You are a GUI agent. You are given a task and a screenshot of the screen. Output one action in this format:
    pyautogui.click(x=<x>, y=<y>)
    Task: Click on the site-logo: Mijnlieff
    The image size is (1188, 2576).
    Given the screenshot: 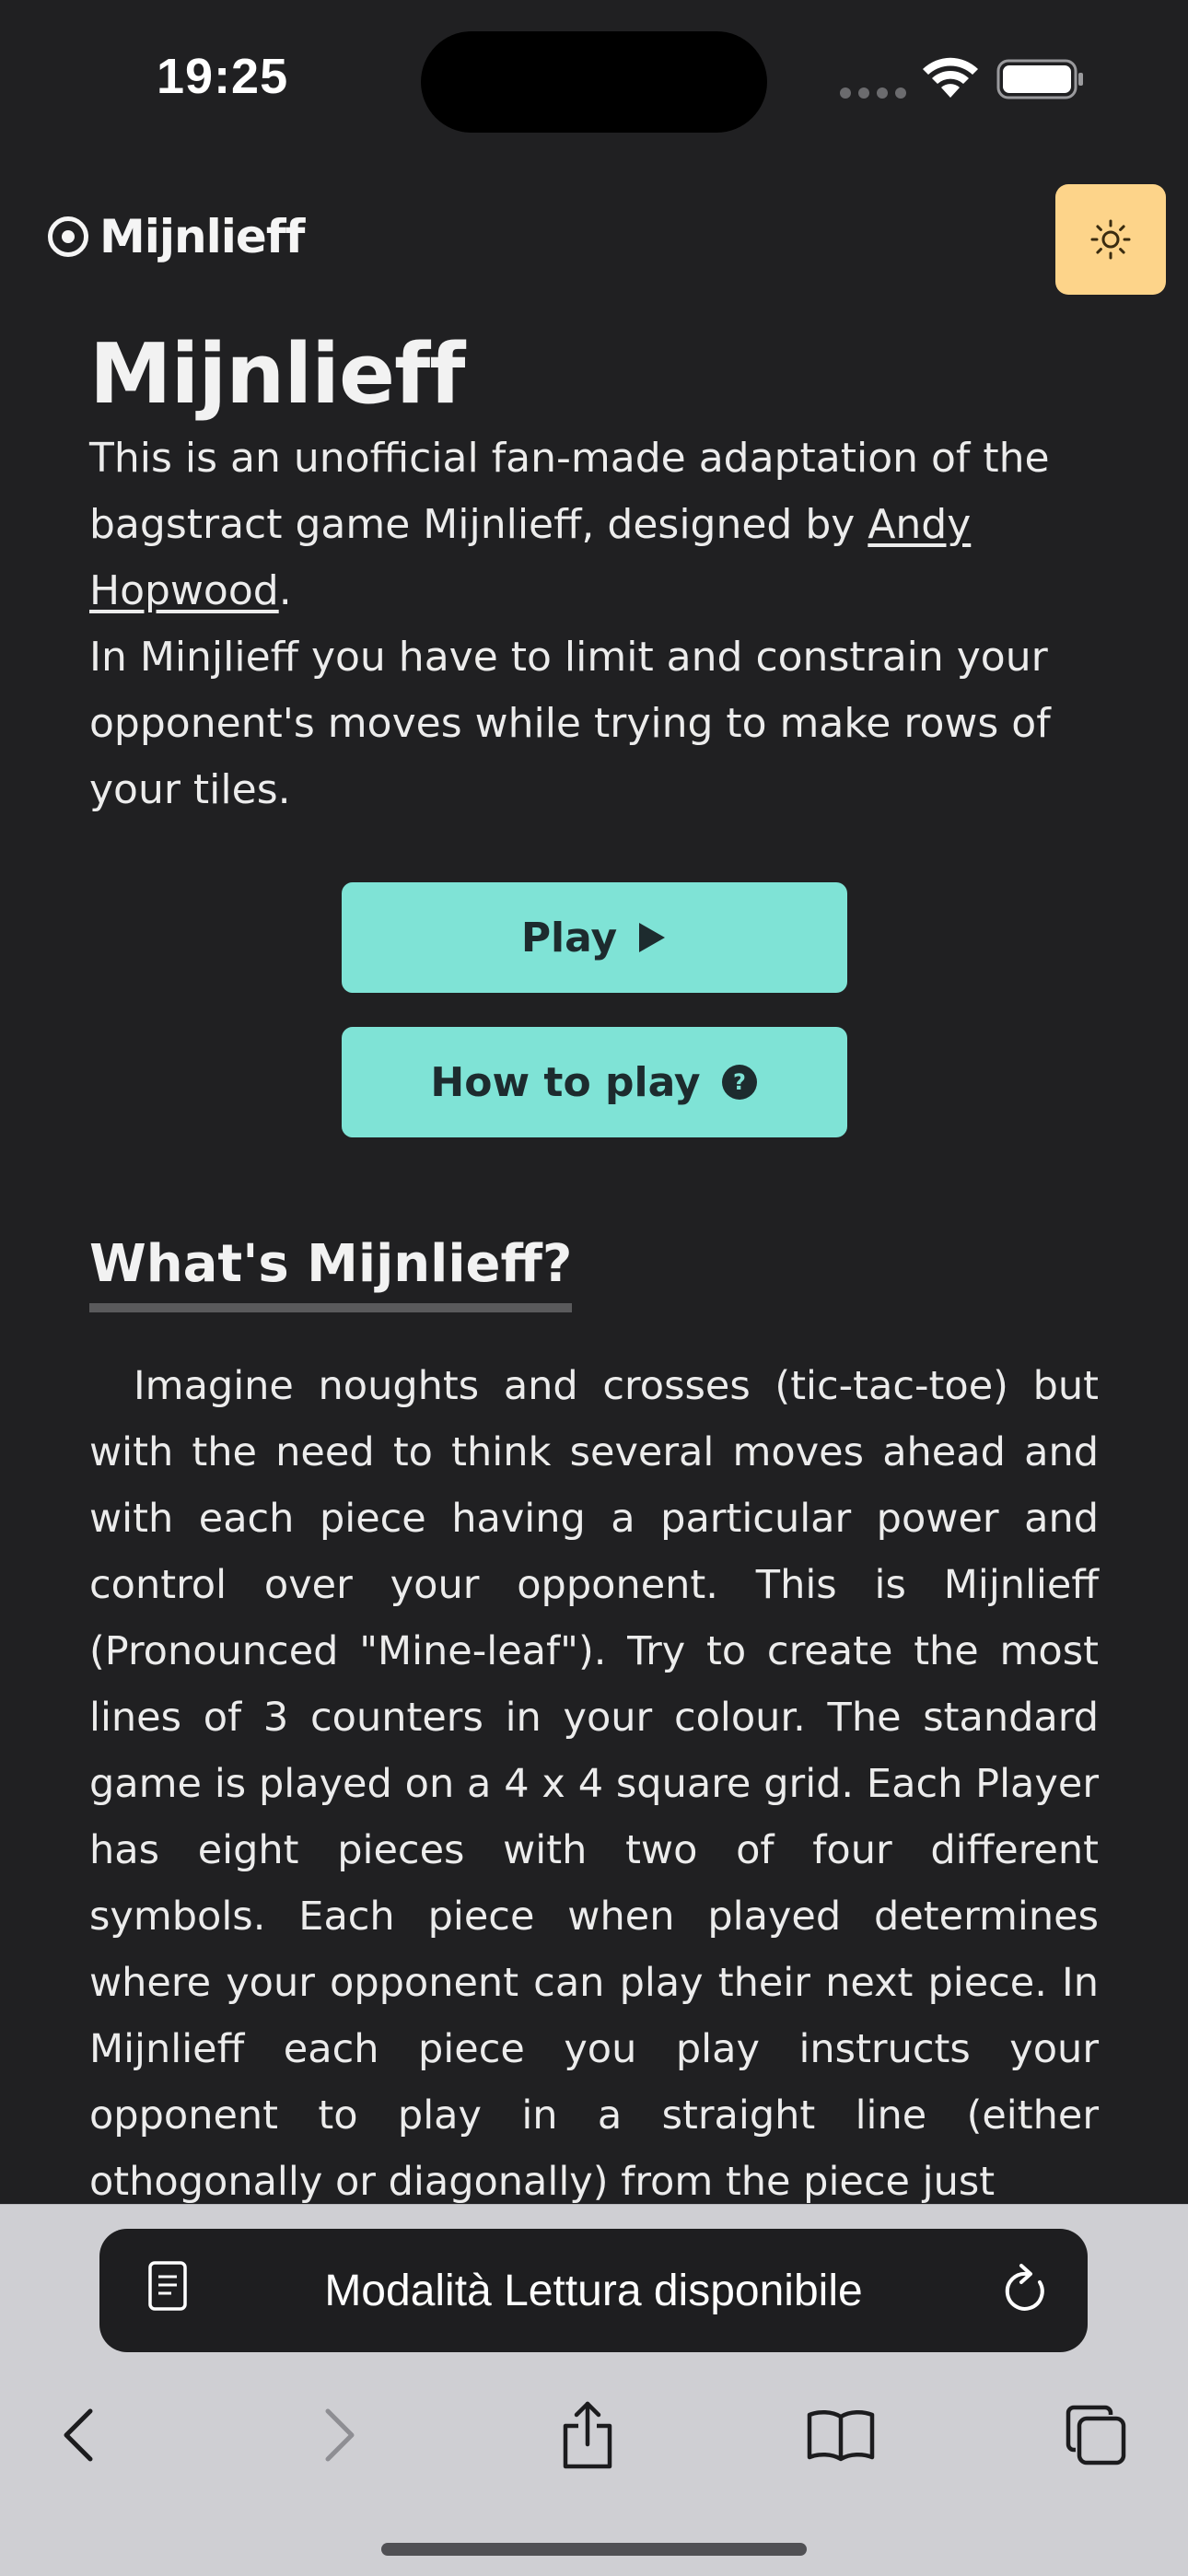 What is the action you would take?
    pyautogui.click(x=176, y=236)
    